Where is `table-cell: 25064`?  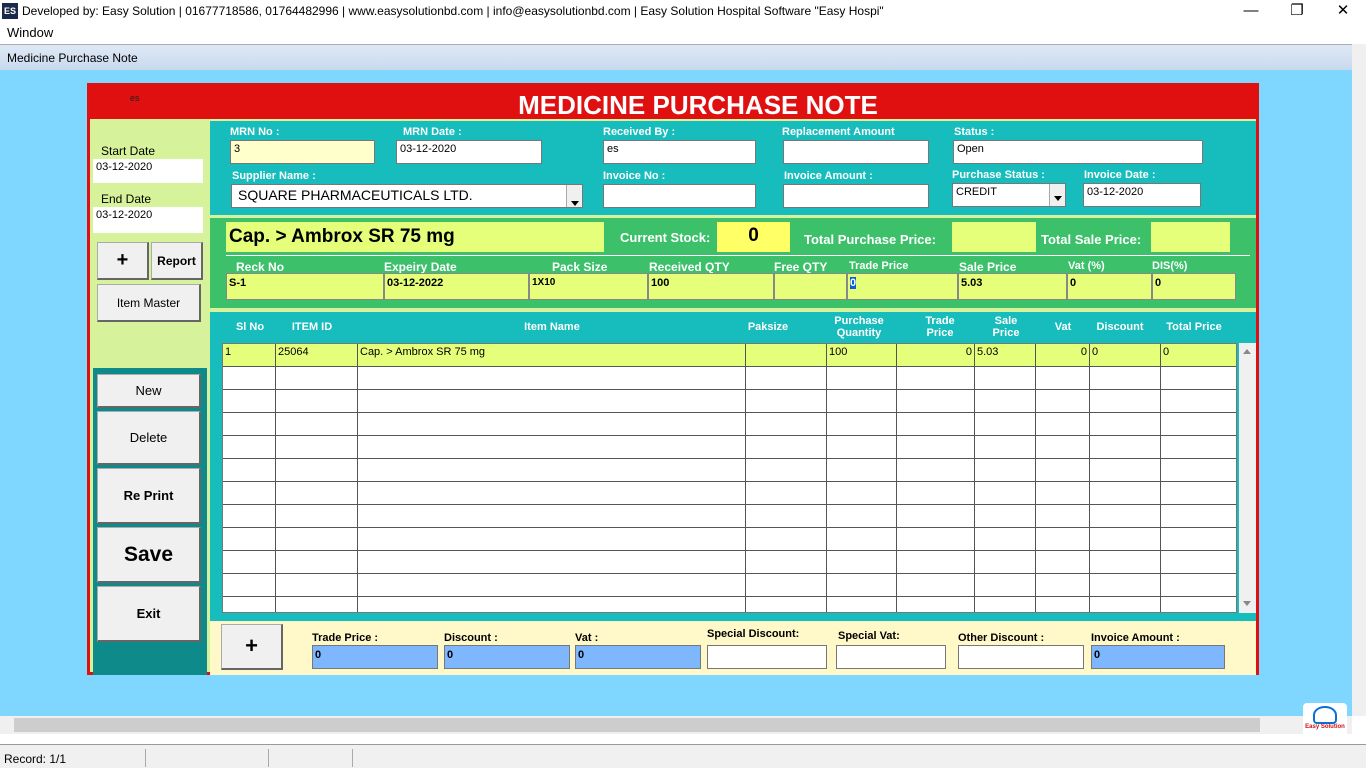
table-cell: 25064 is located at coordinates (317, 355).